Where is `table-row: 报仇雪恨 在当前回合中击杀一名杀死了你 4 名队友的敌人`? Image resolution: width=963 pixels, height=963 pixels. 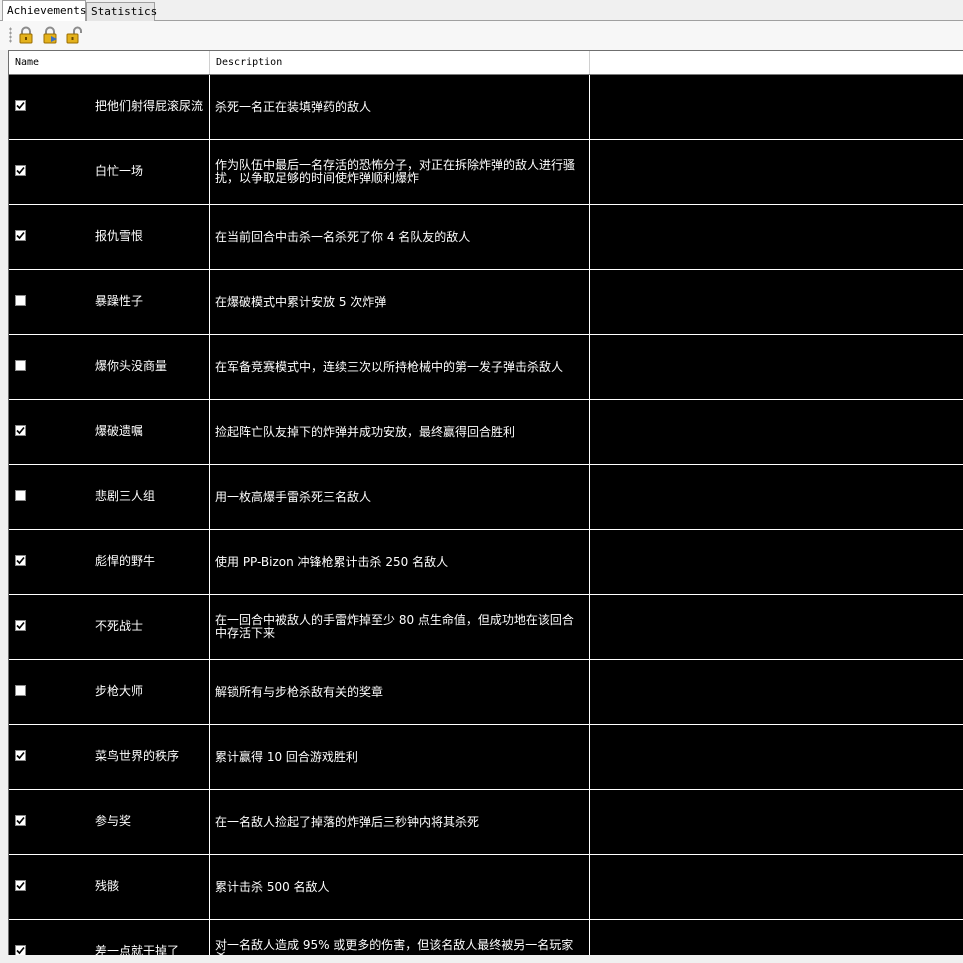
table-row: 报仇雪恨 在当前回合中击杀一名杀死了你 4 名队友的敌人 is located at coordinates (486, 237).